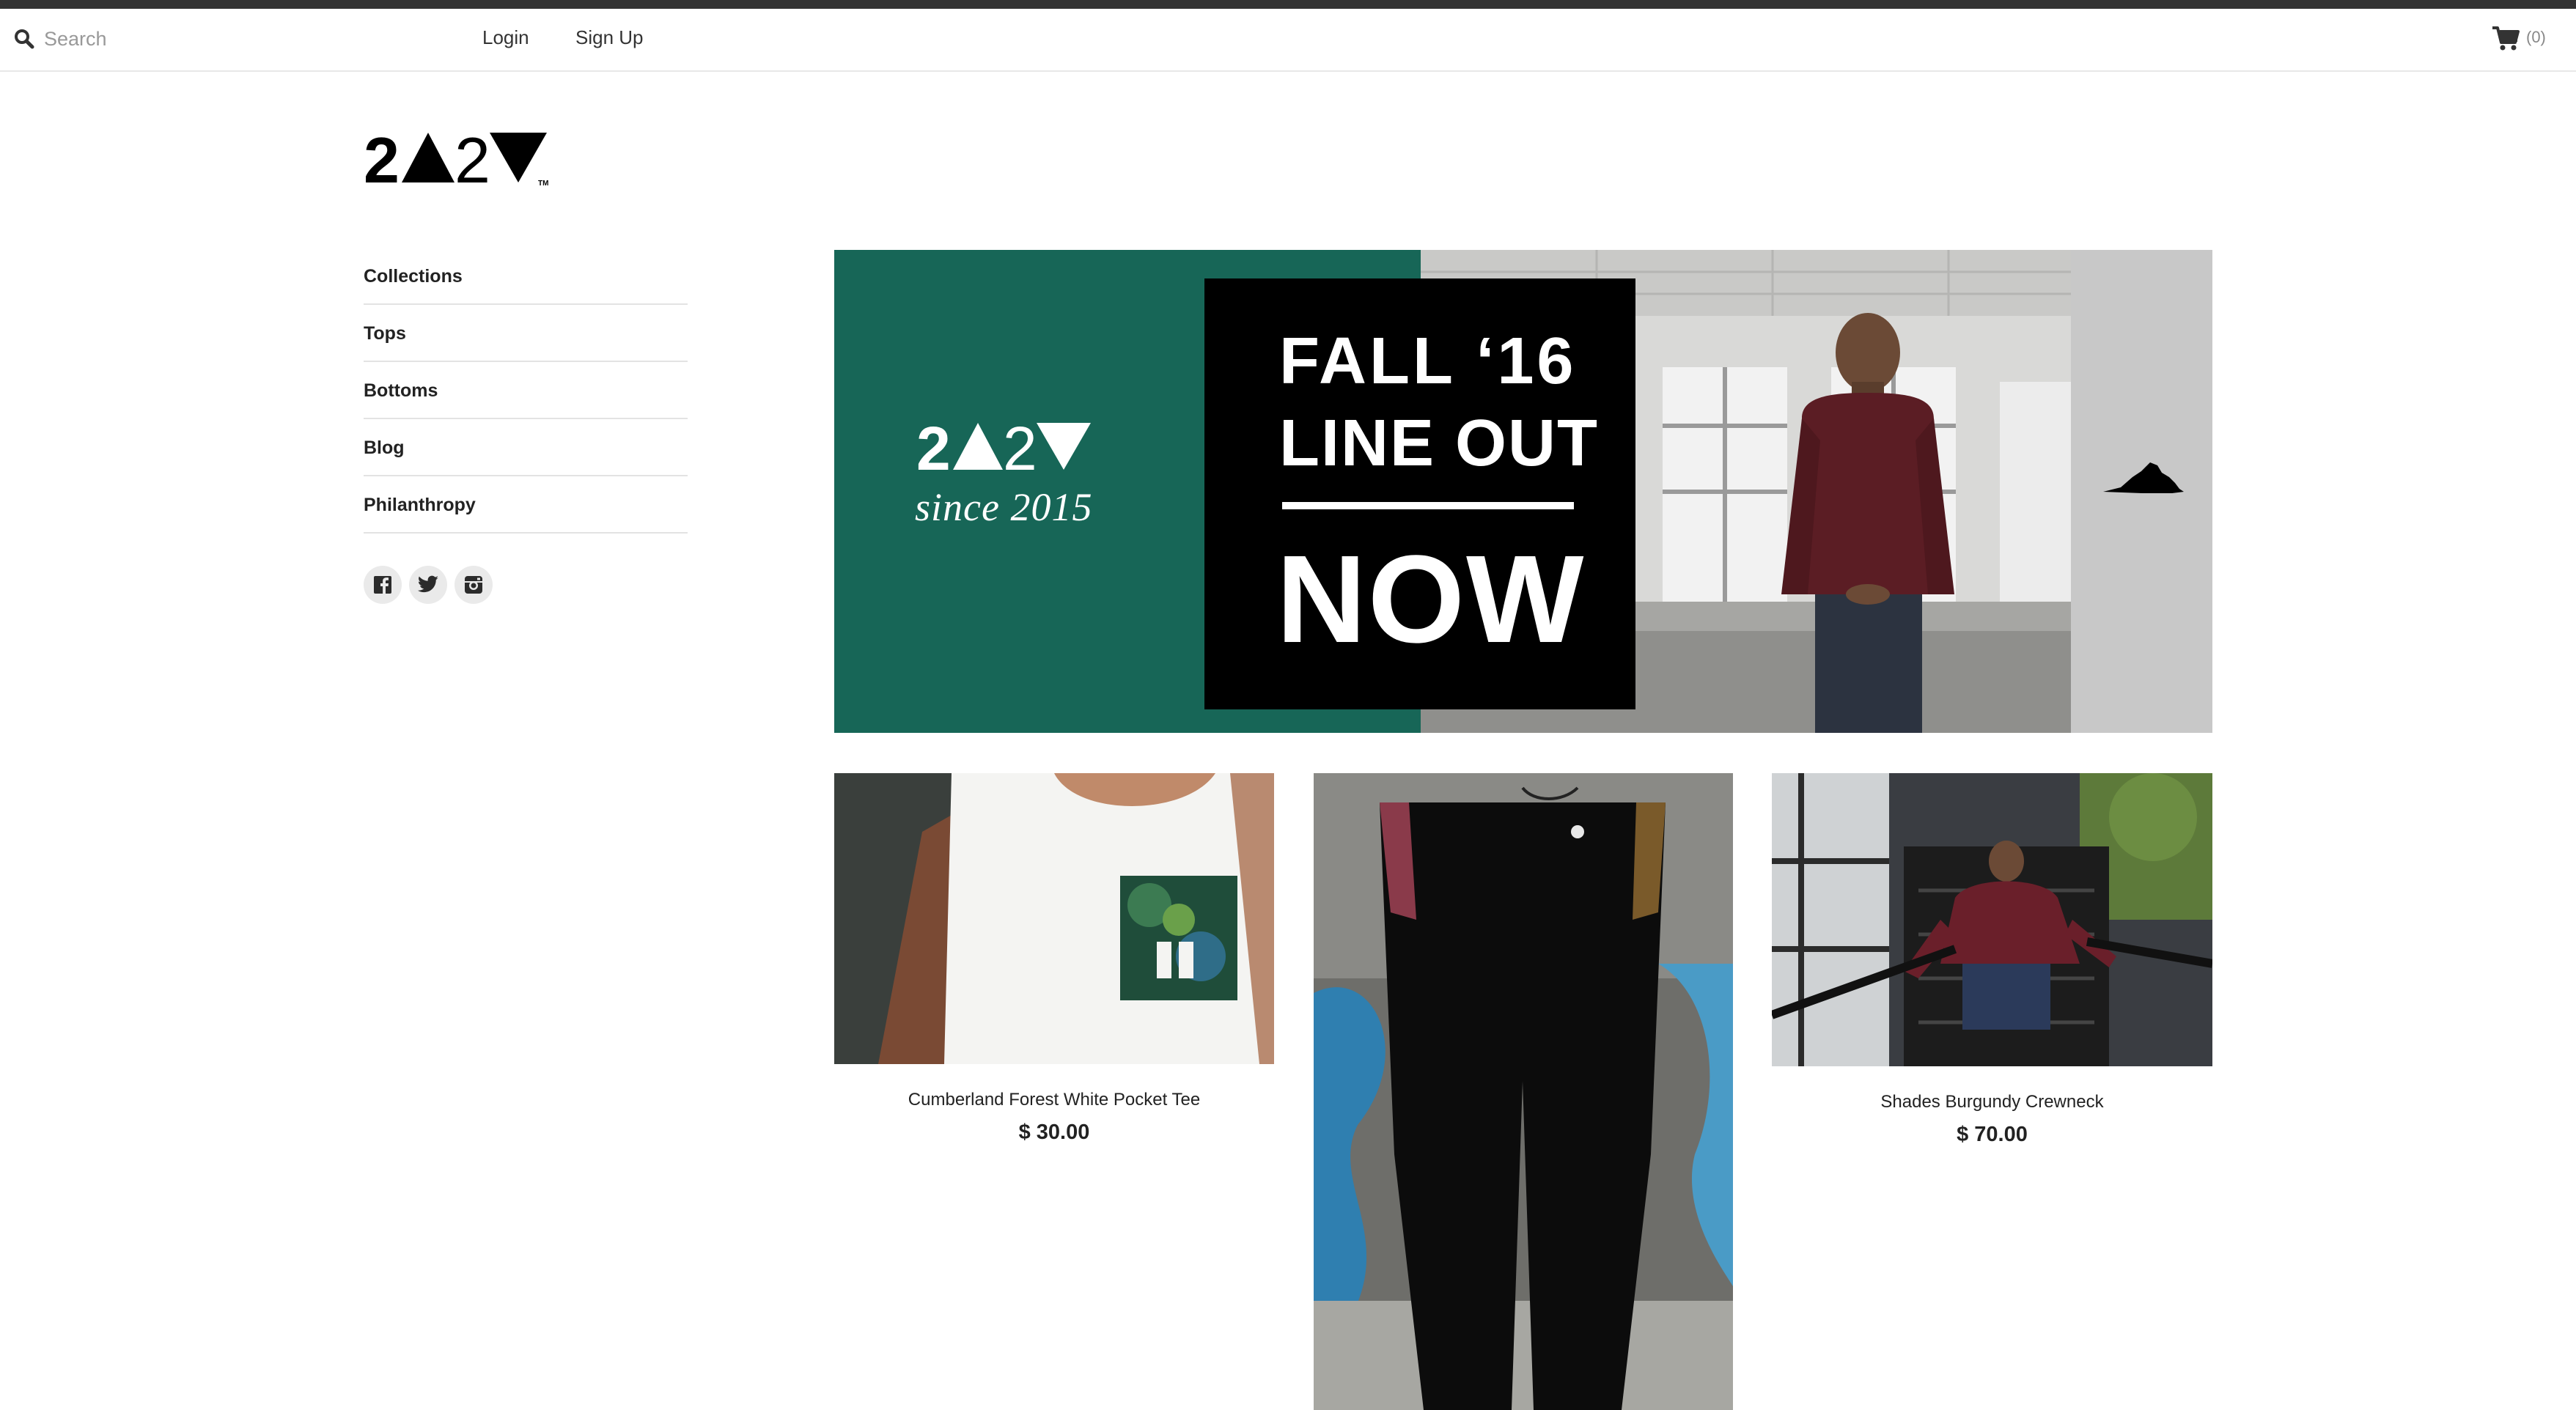 Image resolution: width=2576 pixels, height=1410 pixels. I want to click on hero-announcement-box: FALL ‘16 LINE OUT NOW, so click(1419, 493).